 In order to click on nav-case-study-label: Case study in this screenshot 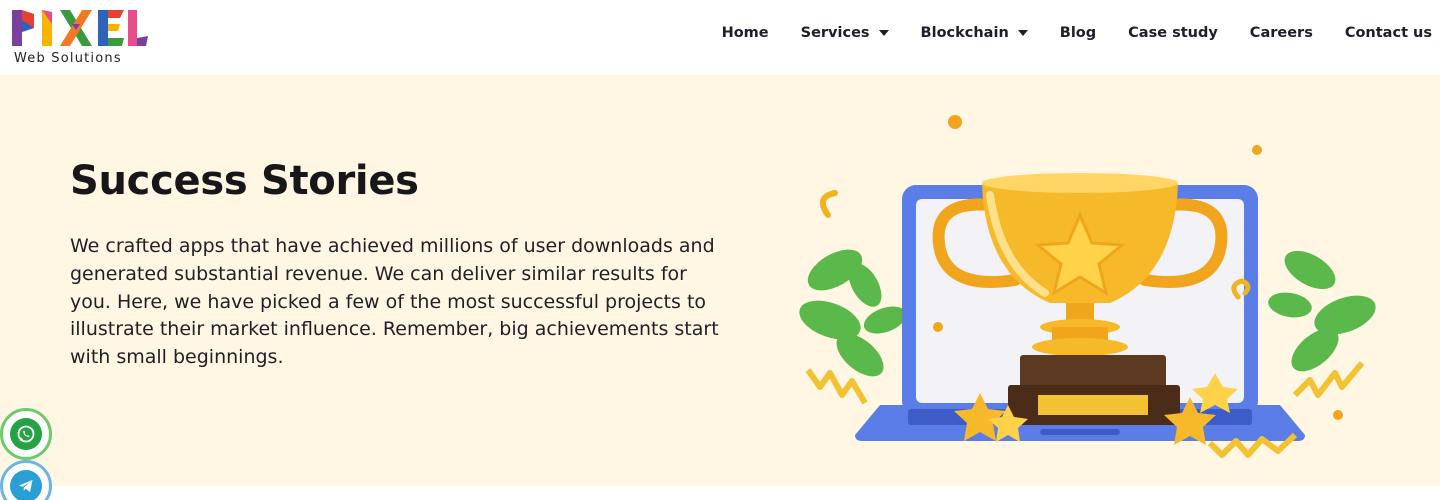, I will do `click(1173, 33)`.